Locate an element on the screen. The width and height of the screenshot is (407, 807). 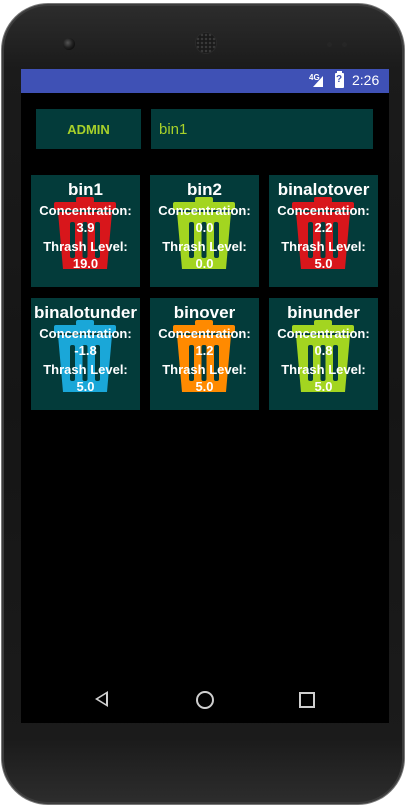
bin-name: binover is located at coordinates (204, 312).